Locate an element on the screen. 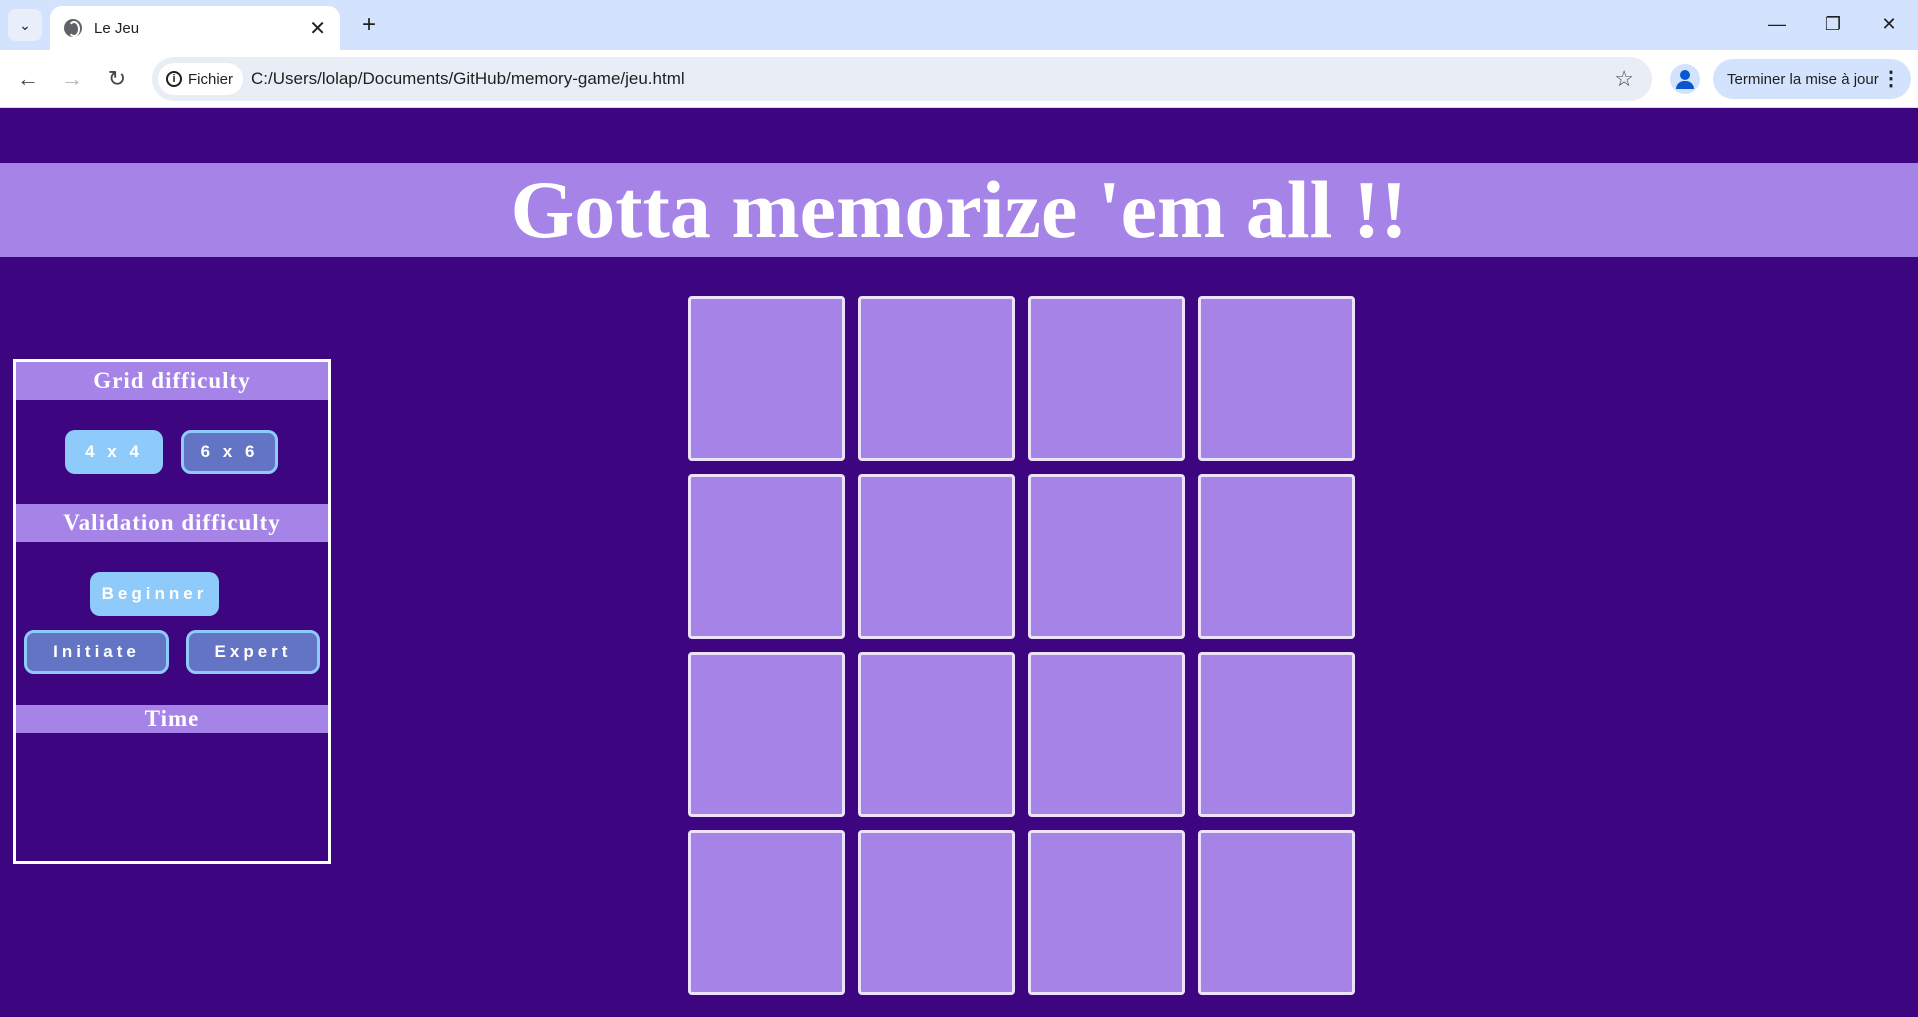 This screenshot has width=1918, height=1017. bookmark-star-icon: ☆ is located at coordinates (1624, 79).